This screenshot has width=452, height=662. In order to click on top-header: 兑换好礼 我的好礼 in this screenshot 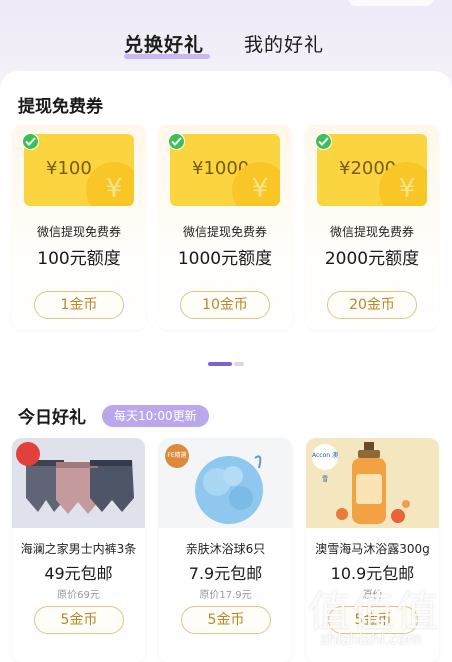, I will do `click(226, 35)`.